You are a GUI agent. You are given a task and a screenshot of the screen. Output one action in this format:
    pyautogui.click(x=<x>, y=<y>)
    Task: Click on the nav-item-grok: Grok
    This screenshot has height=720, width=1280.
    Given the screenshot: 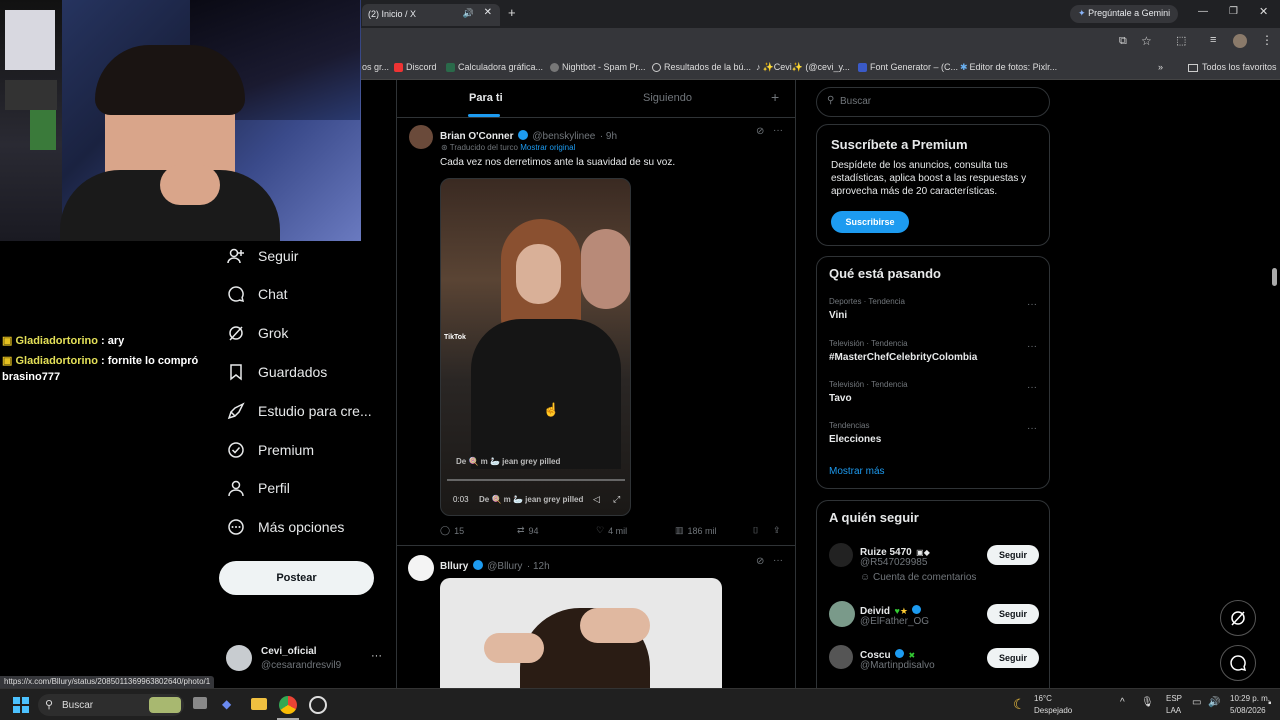 What is the action you would take?
    pyautogui.click(x=257, y=333)
    